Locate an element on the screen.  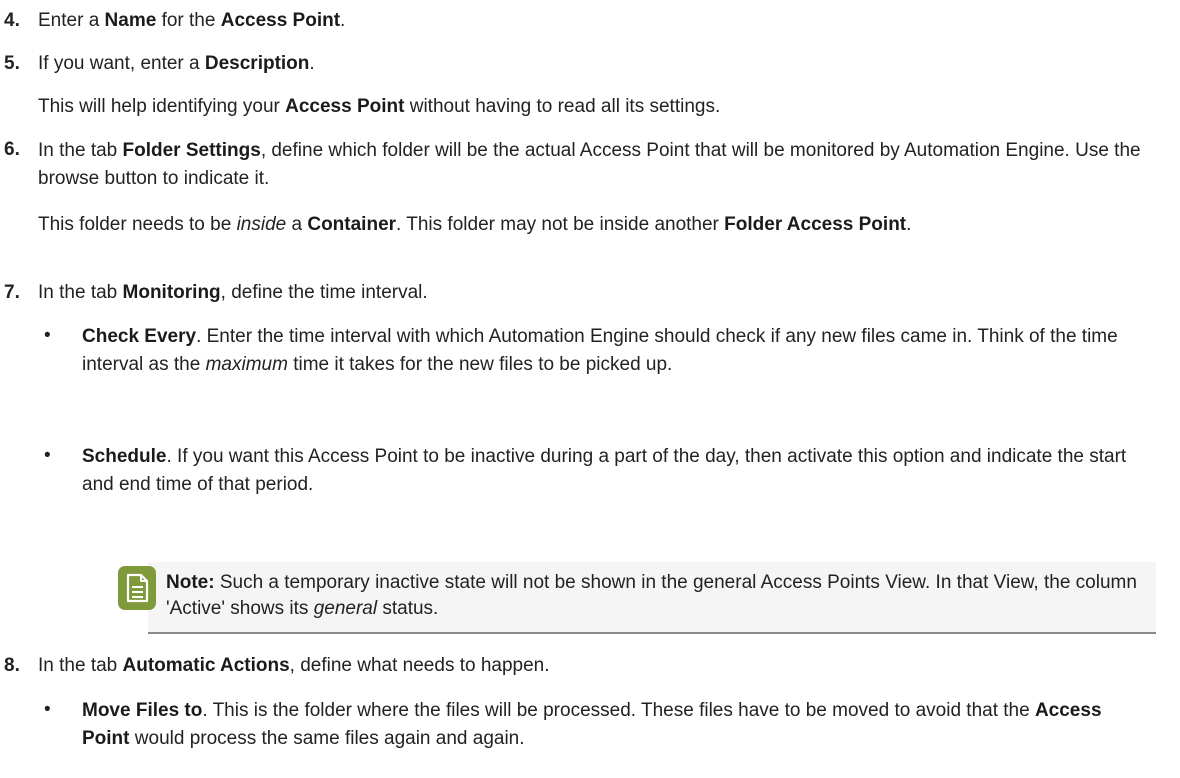
text-run: a is located at coordinates (297, 224).